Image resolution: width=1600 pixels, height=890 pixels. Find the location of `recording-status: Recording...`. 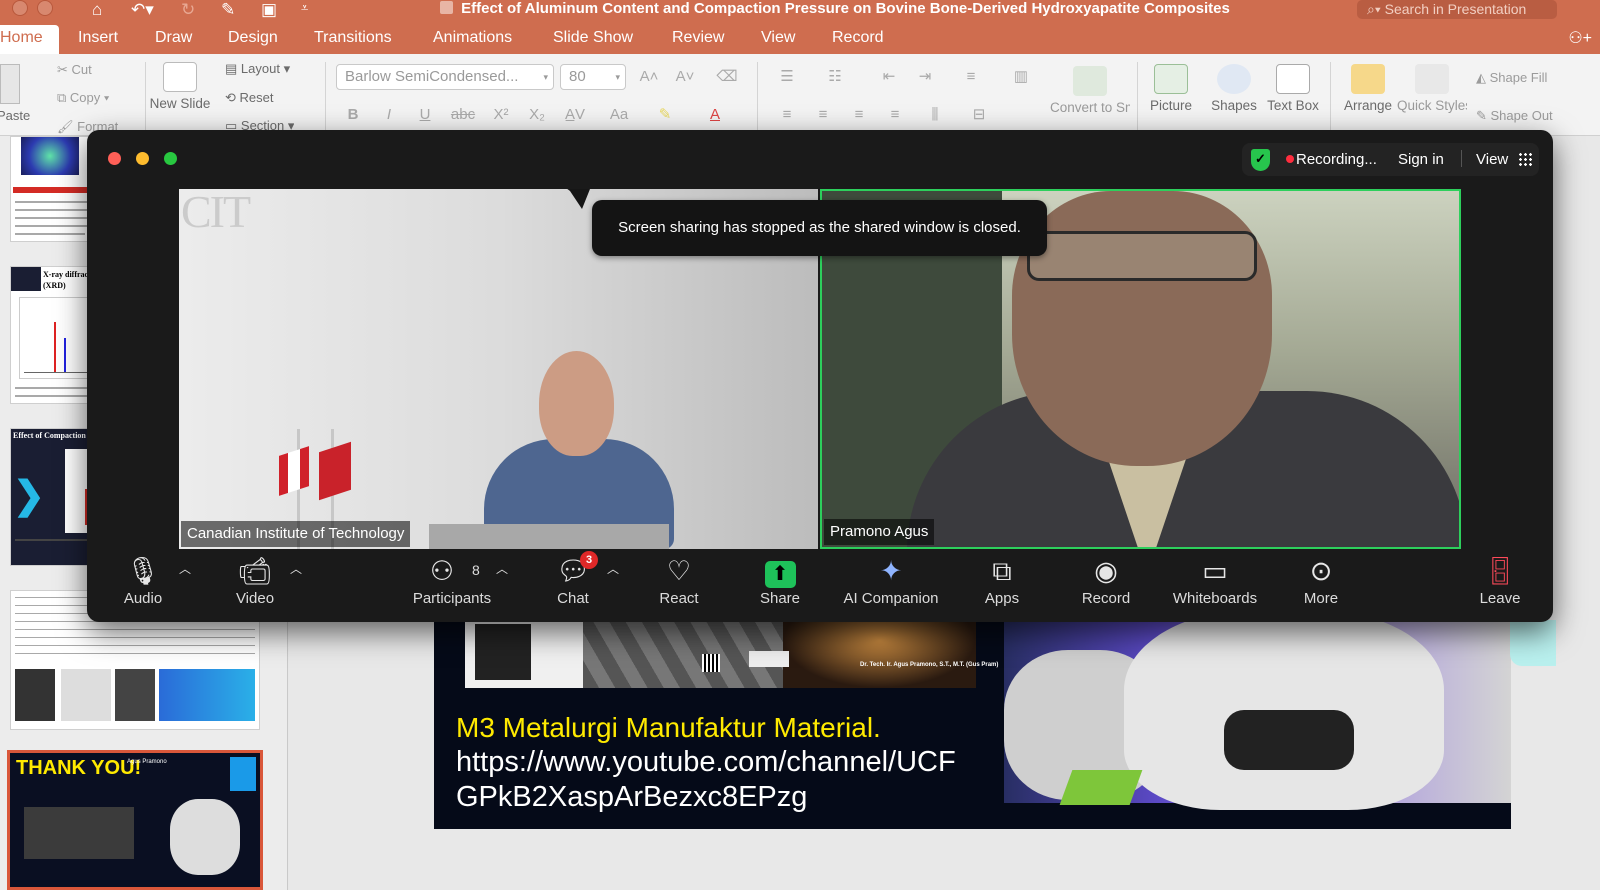

recording-status: Recording... is located at coordinates (1336, 159).